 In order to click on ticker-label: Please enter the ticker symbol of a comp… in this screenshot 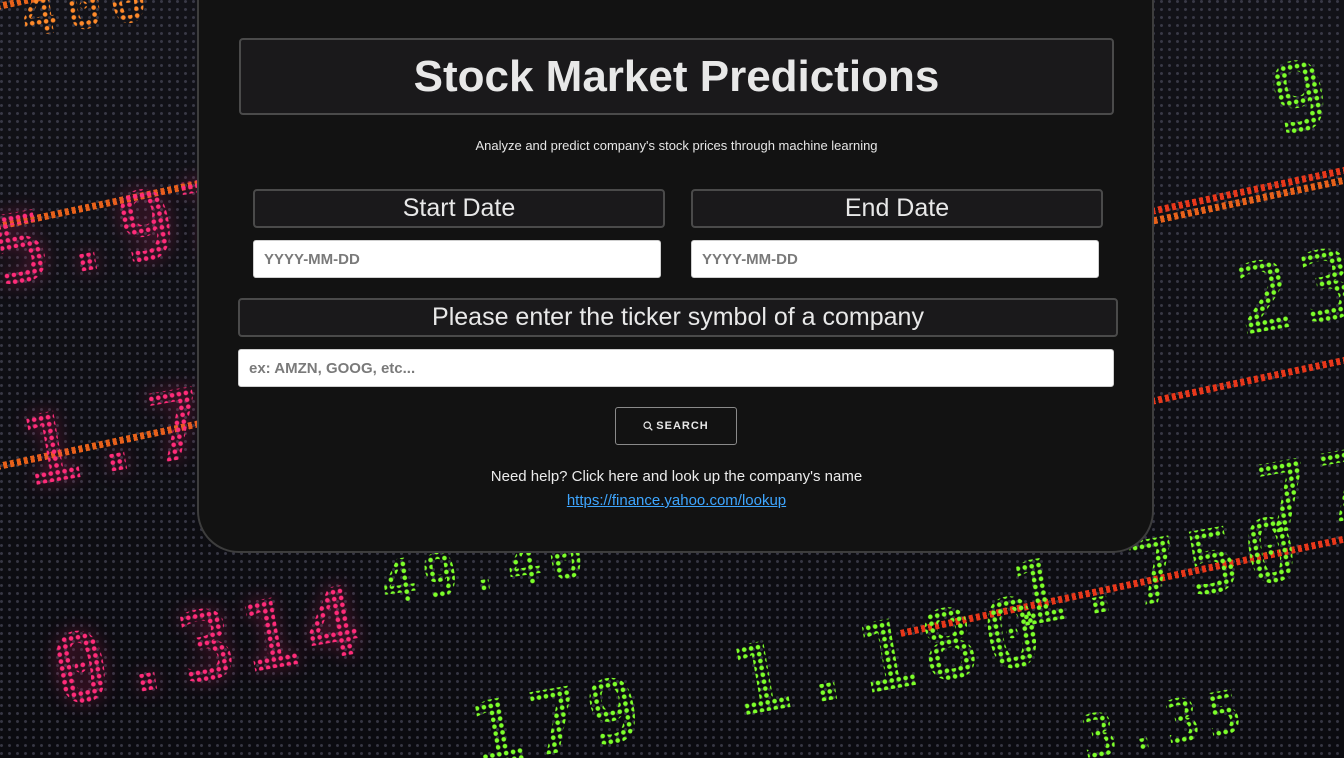, I will do `click(678, 317)`.